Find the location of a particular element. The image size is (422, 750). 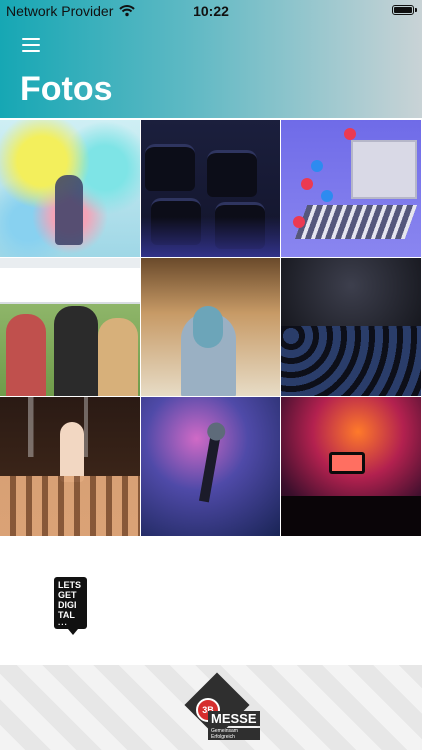

photo-tile-conference-speaker is located at coordinates (210, 327).